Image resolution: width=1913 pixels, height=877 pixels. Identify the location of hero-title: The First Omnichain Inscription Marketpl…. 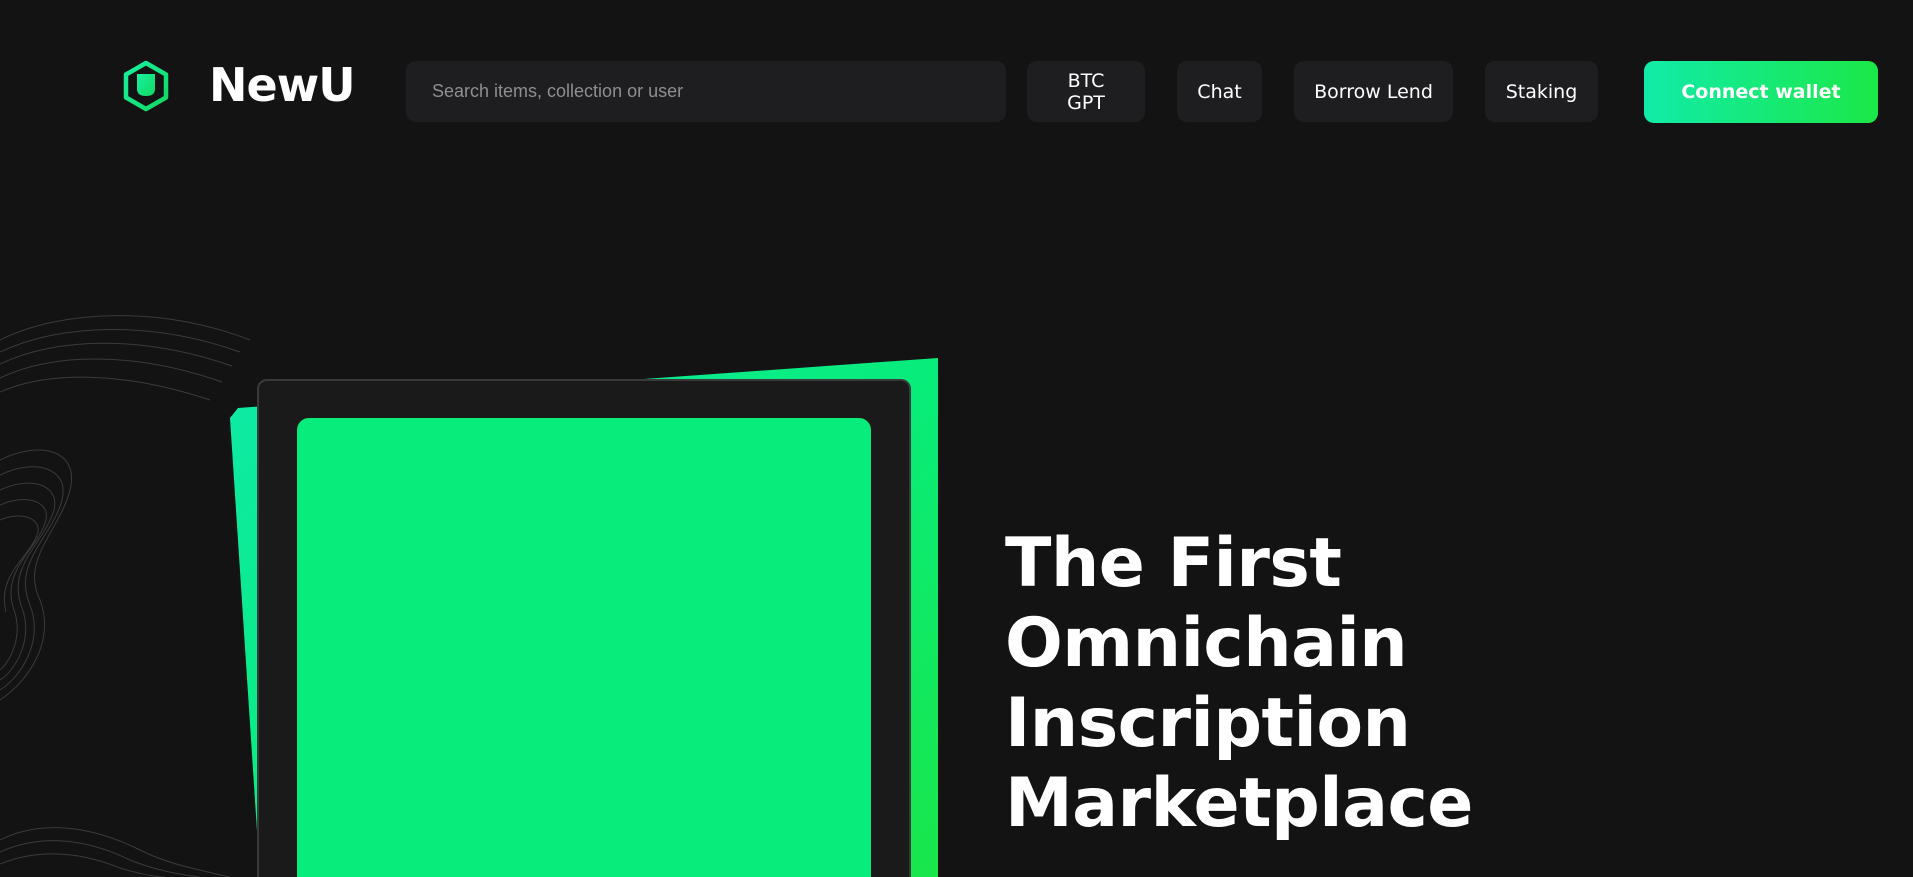
(1239, 684).